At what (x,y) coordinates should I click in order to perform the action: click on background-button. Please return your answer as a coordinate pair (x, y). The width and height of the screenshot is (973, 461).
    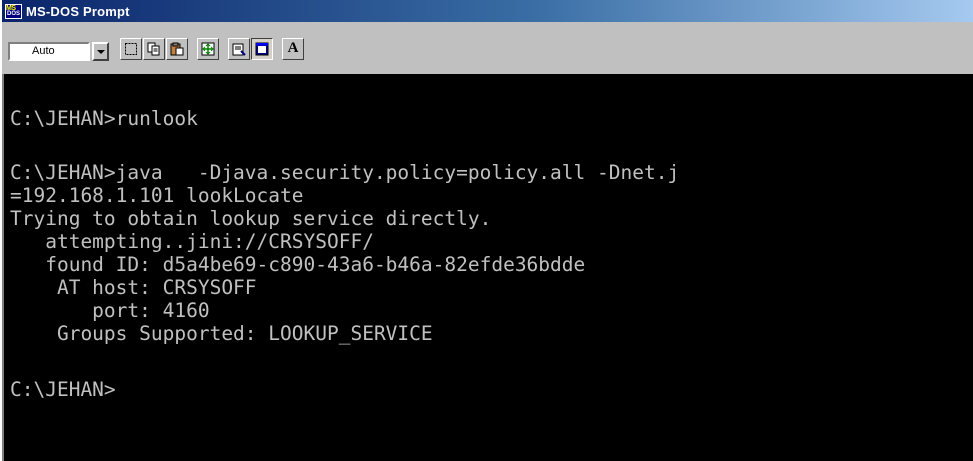
    Looking at the image, I should click on (262, 49).